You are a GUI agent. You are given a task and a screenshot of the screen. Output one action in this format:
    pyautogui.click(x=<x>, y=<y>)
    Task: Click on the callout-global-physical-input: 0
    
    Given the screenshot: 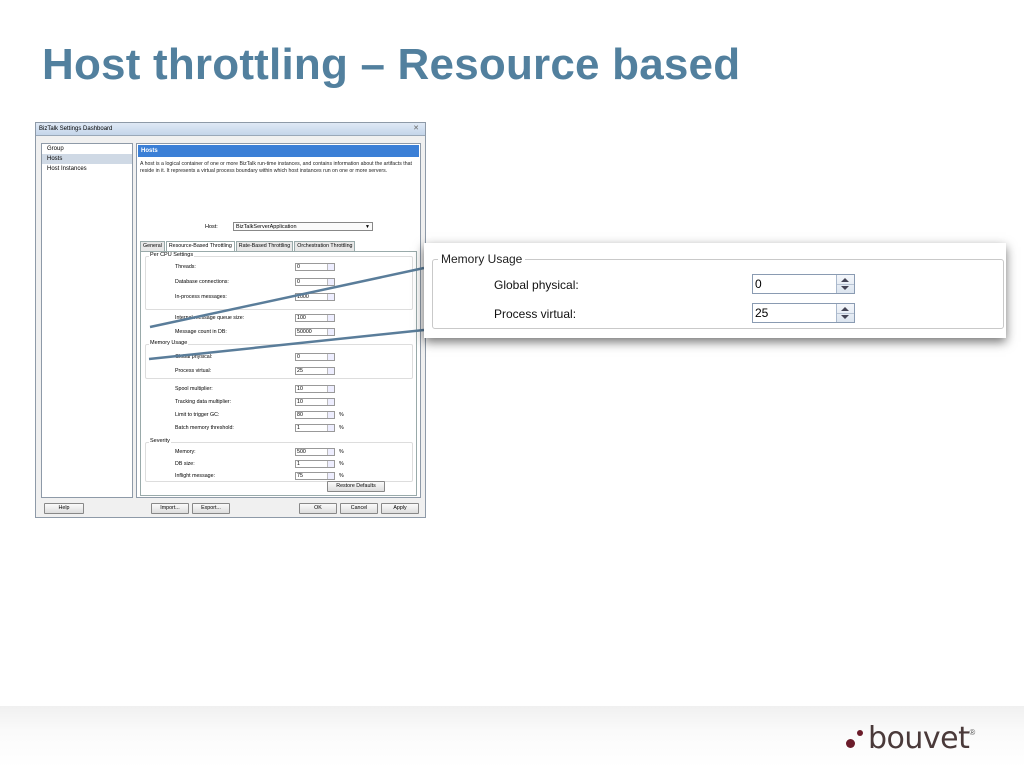 What is the action you would take?
    pyautogui.click(x=803, y=284)
    